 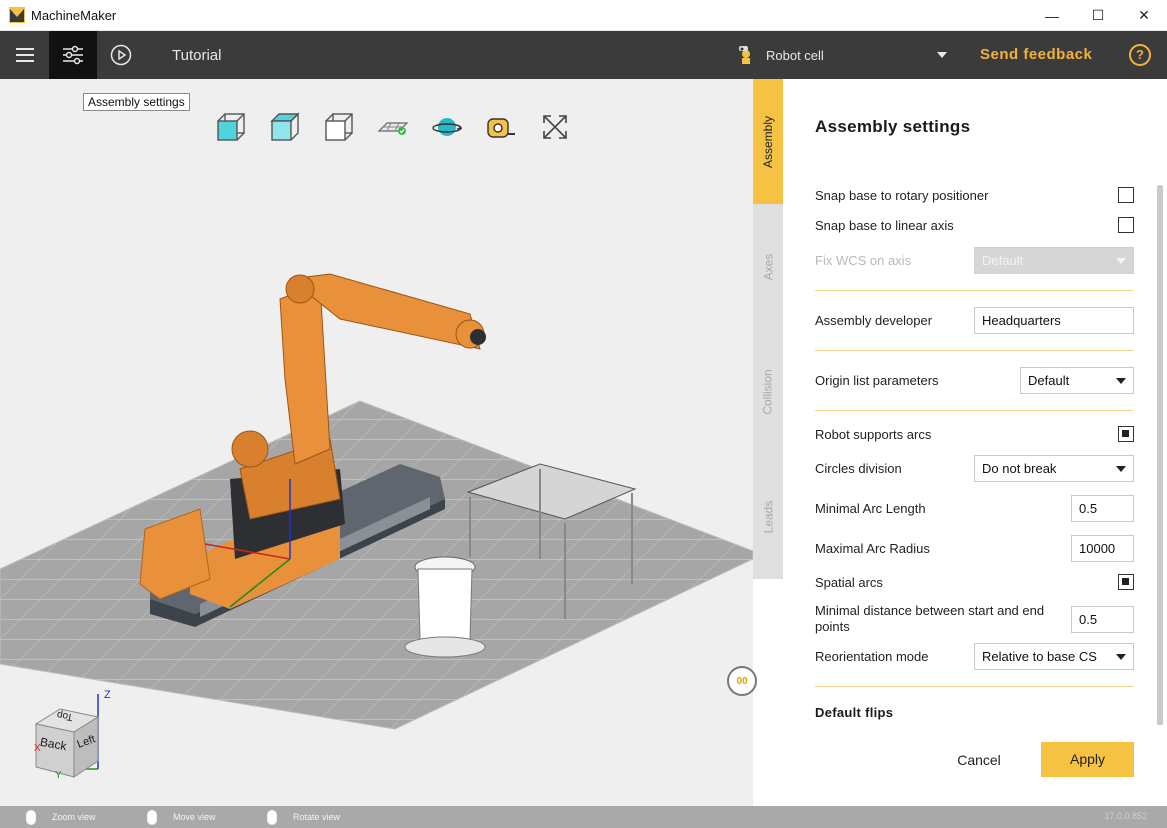 What do you see at coordinates (1048, 380) in the screenshot?
I see `origin-list-value: Default` at bounding box center [1048, 380].